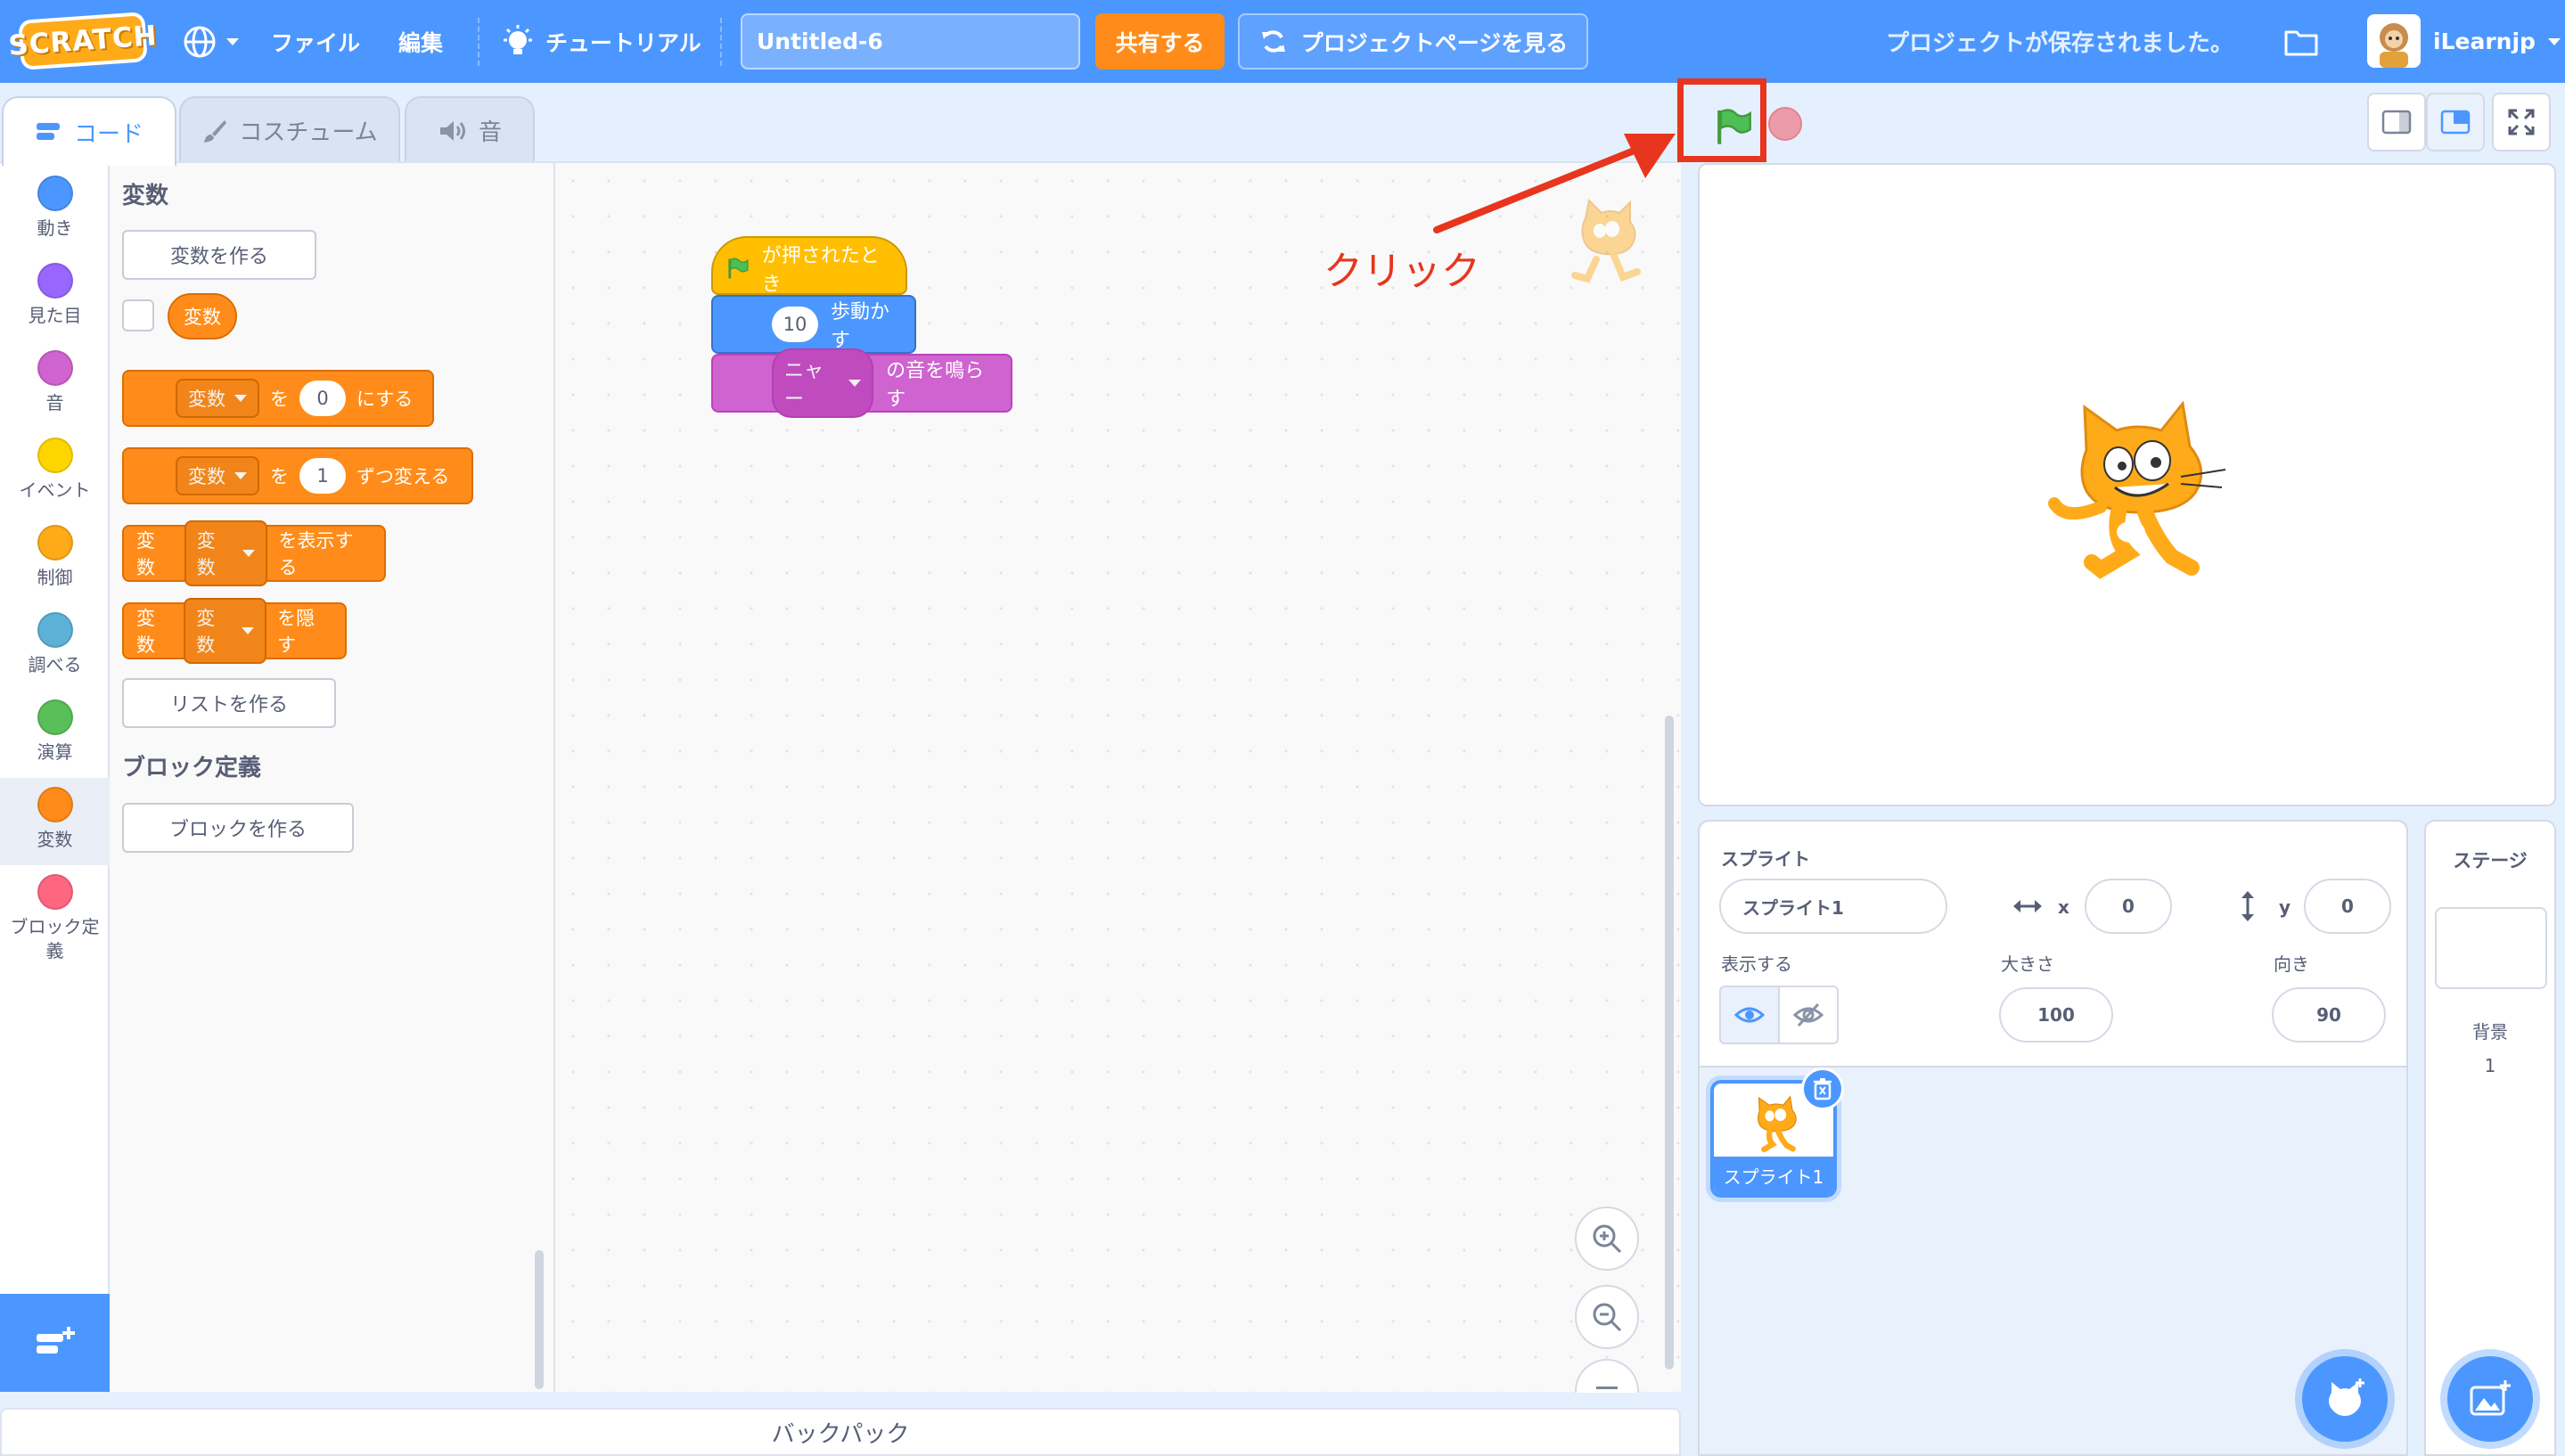  What do you see at coordinates (1833, 906) in the screenshot?
I see `sprite-name-input: スプライト1` at bounding box center [1833, 906].